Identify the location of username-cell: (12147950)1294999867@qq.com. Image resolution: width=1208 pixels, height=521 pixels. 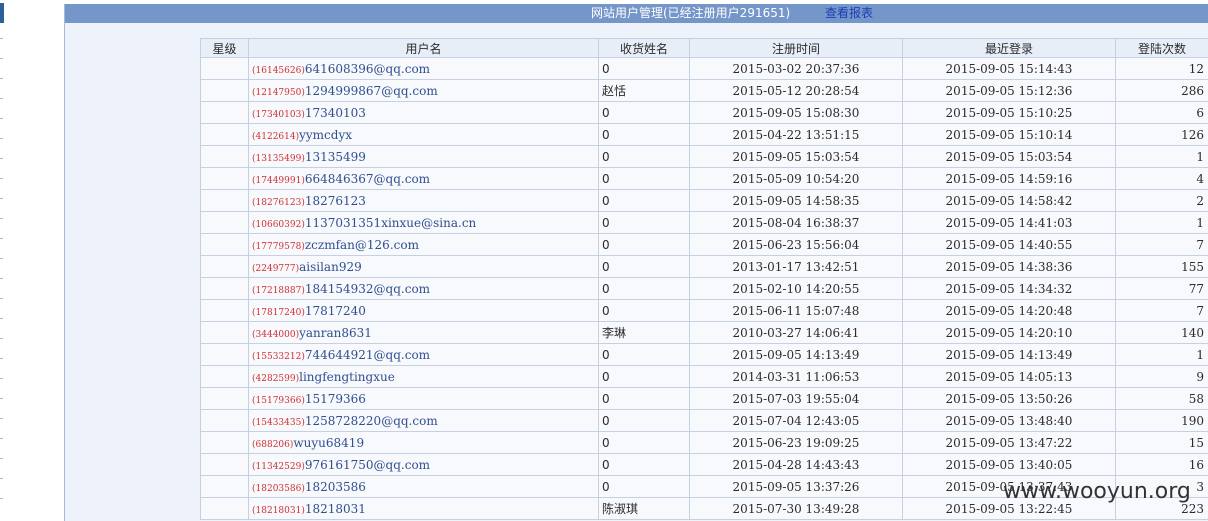
(423, 90).